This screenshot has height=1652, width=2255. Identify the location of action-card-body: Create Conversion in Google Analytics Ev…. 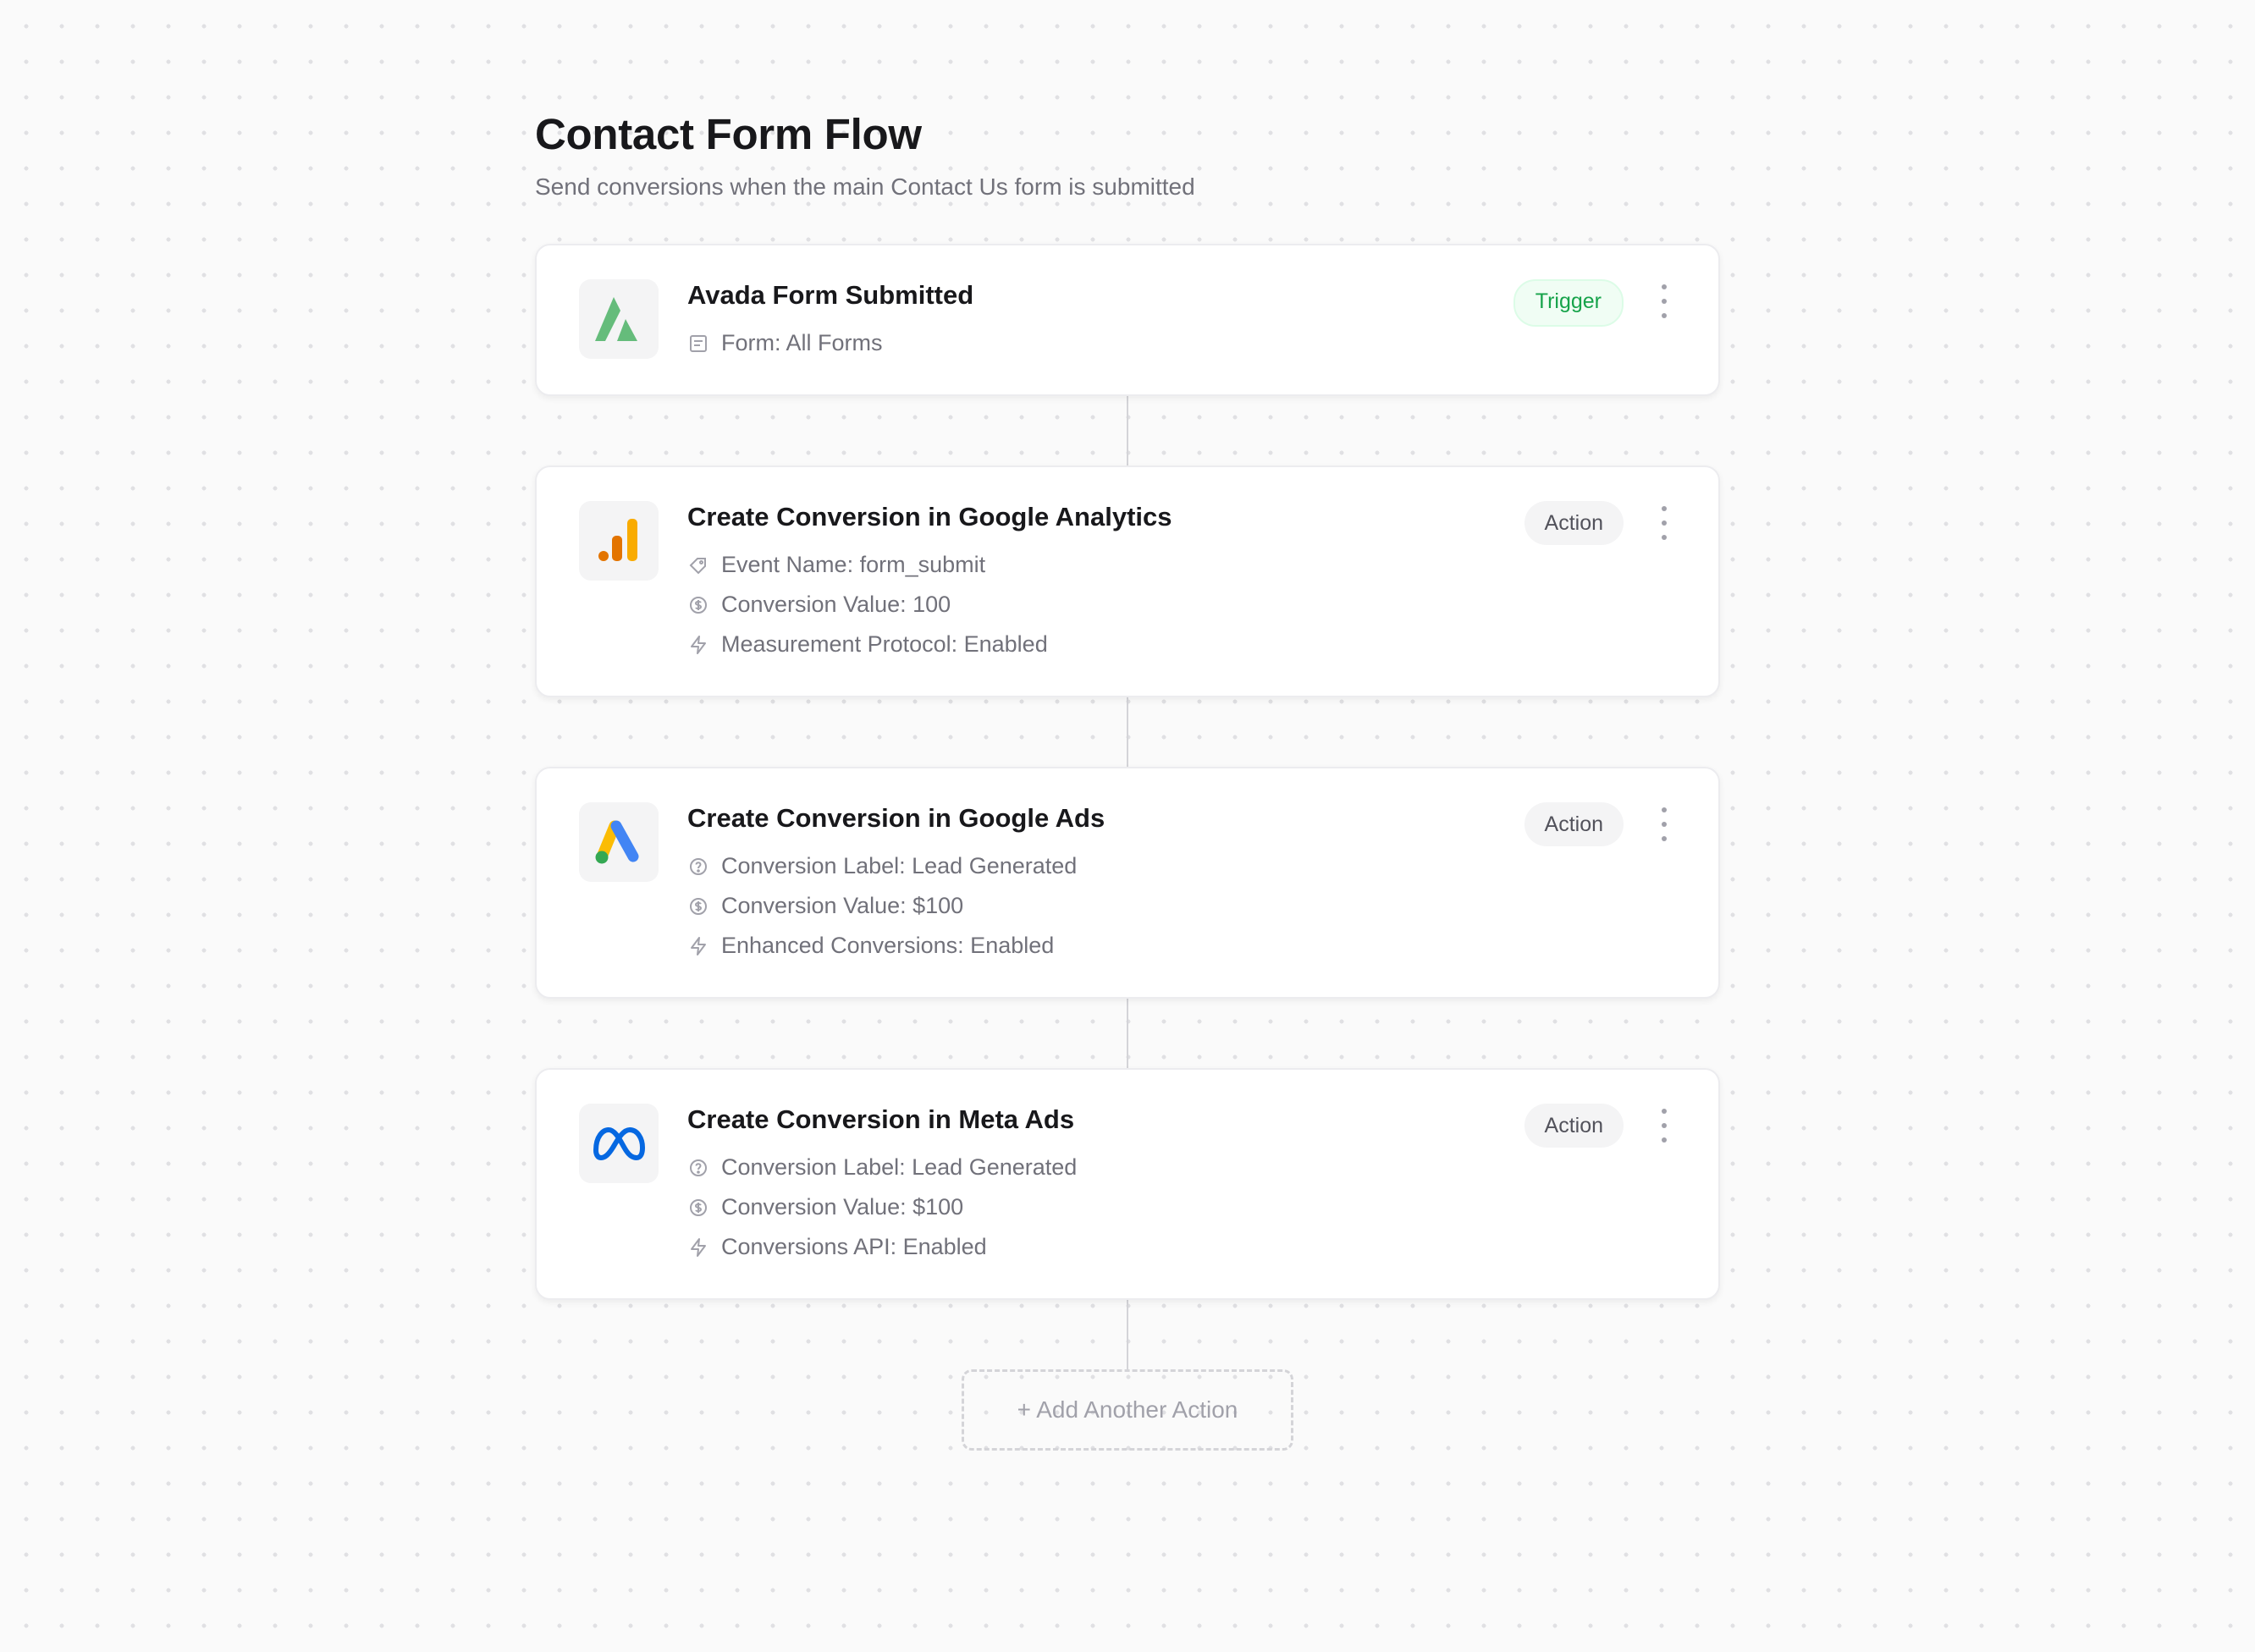
(929, 582).